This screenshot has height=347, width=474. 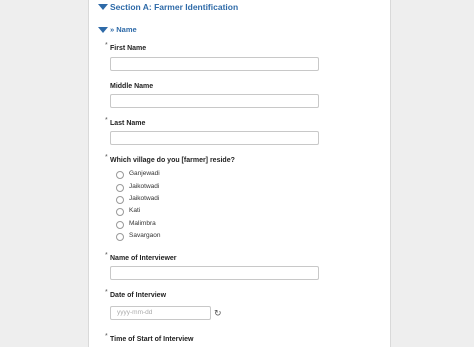 I want to click on date-label: Date of Interview, so click(x=138, y=295).